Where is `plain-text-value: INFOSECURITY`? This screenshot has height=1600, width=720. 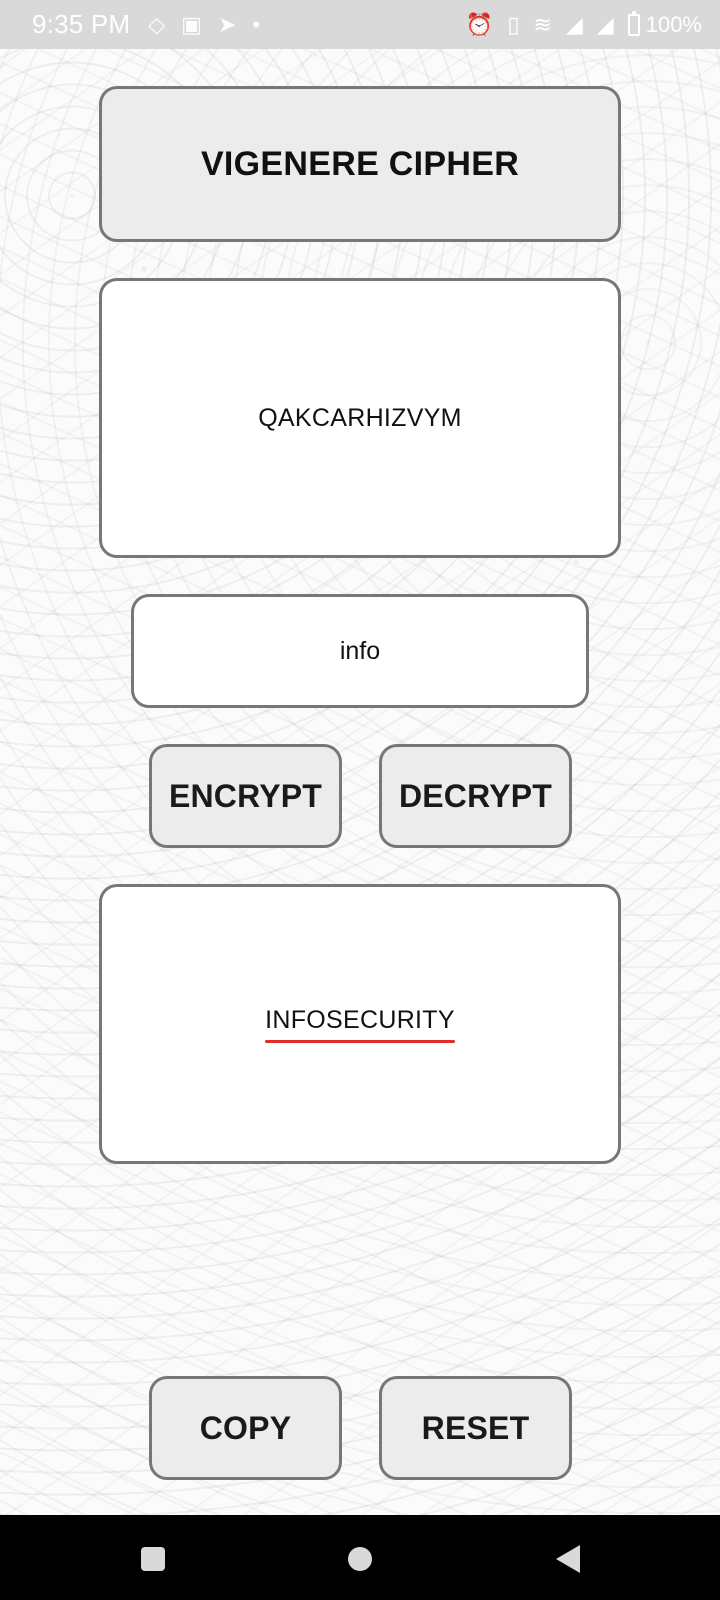 plain-text-value: INFOSECURITY is located at coordinates (360, 1024).